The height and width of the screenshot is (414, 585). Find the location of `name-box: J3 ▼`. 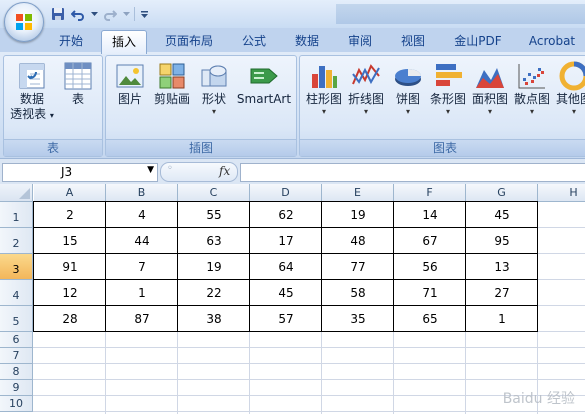

name-box: J3 ▼ is located at coordinates (80, 172).